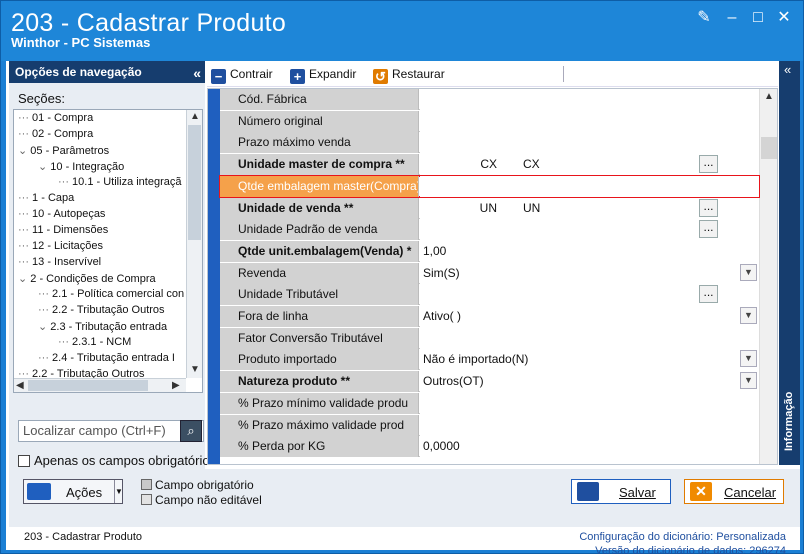 Image resolution: width=804 pixels, height=554 pixels. What do you see at coordinates (531, 164) in the screenshot?
I see `field-description: CX` at bounding box center [531, 164].